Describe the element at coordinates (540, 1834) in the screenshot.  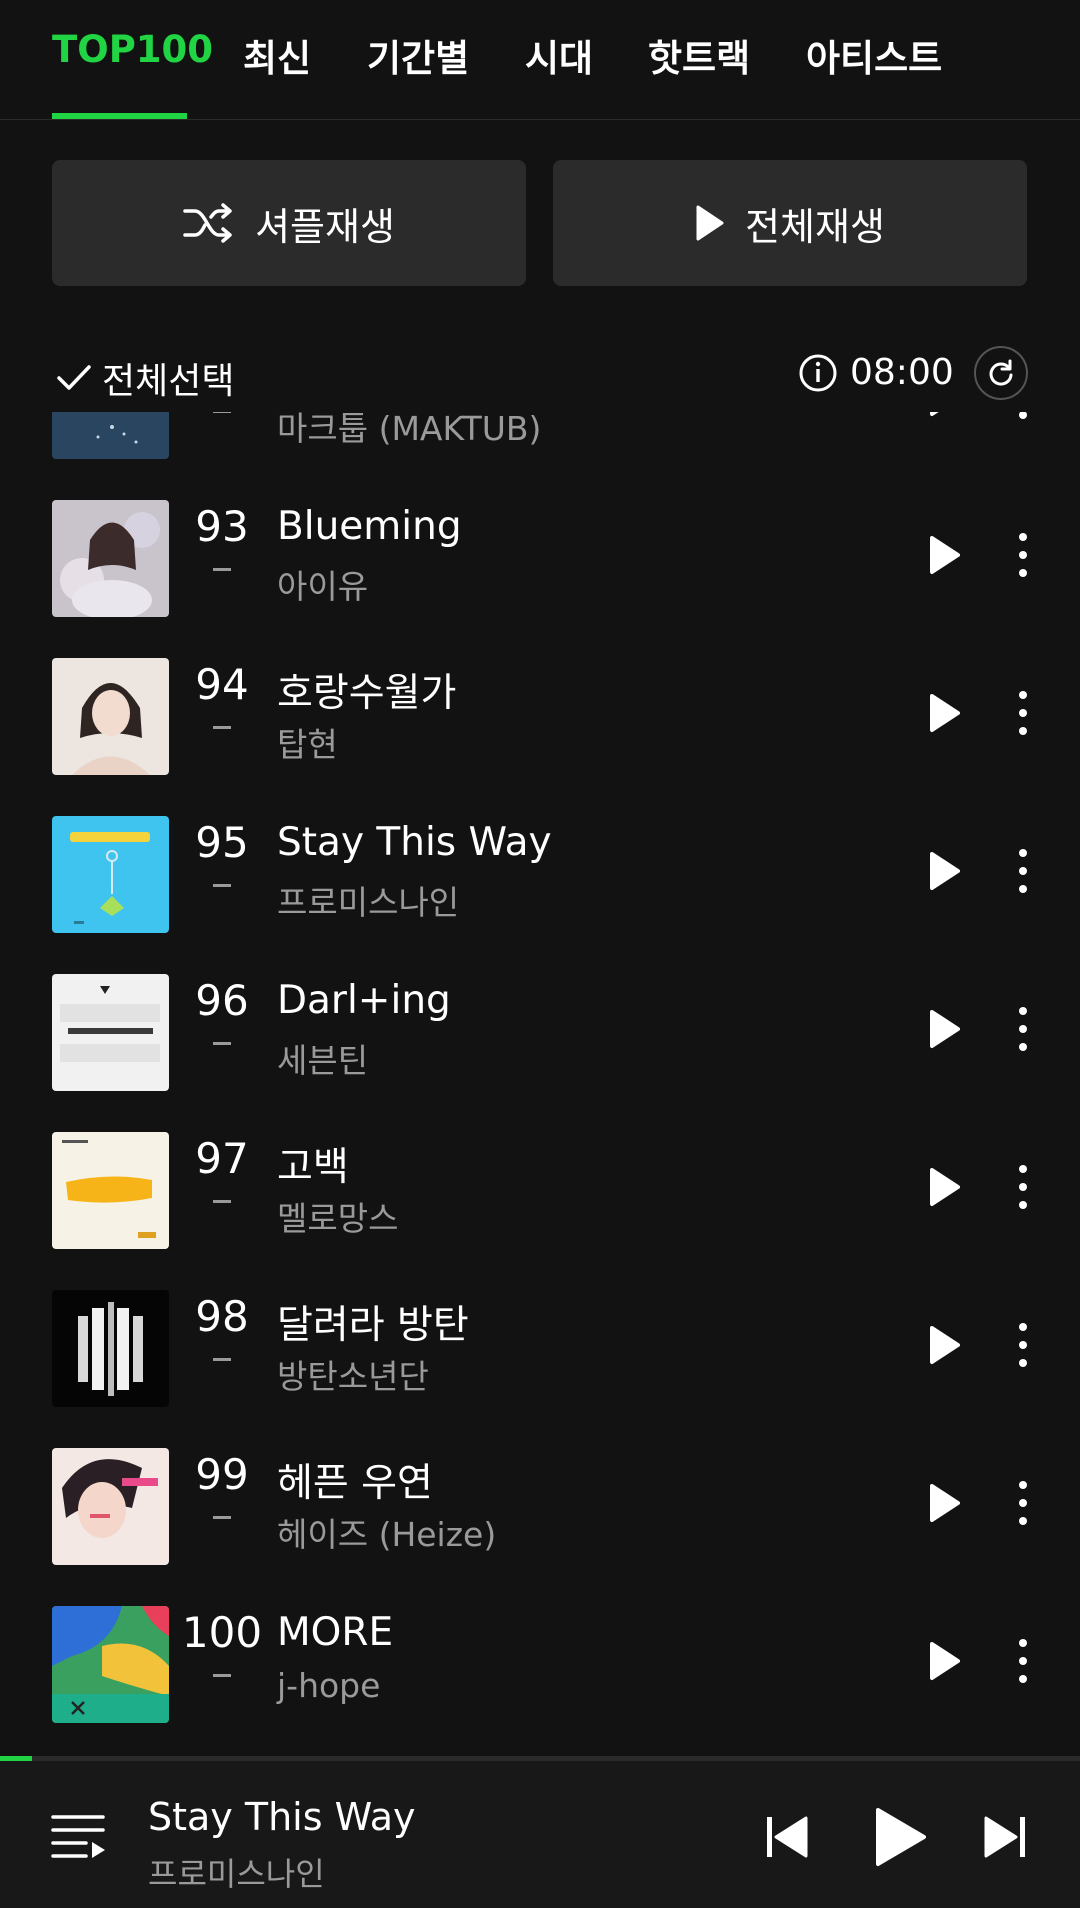
I see `mini-player: Stay This Way 프로미스나인` at that location.